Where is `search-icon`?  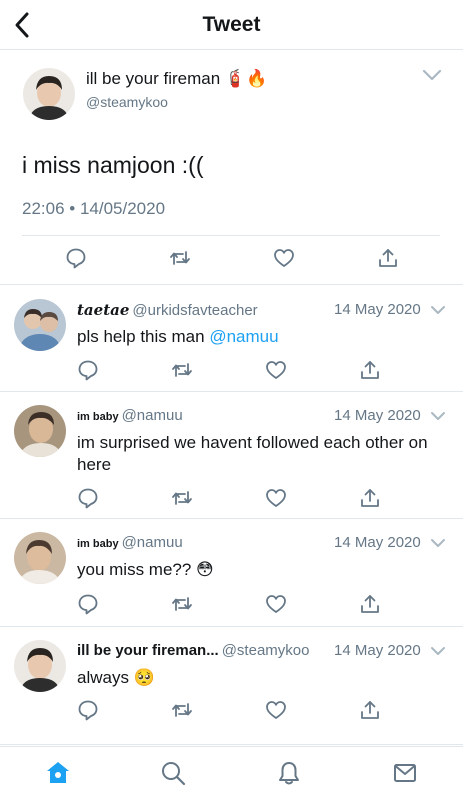
search-icon is located at coordinates (173, 773).